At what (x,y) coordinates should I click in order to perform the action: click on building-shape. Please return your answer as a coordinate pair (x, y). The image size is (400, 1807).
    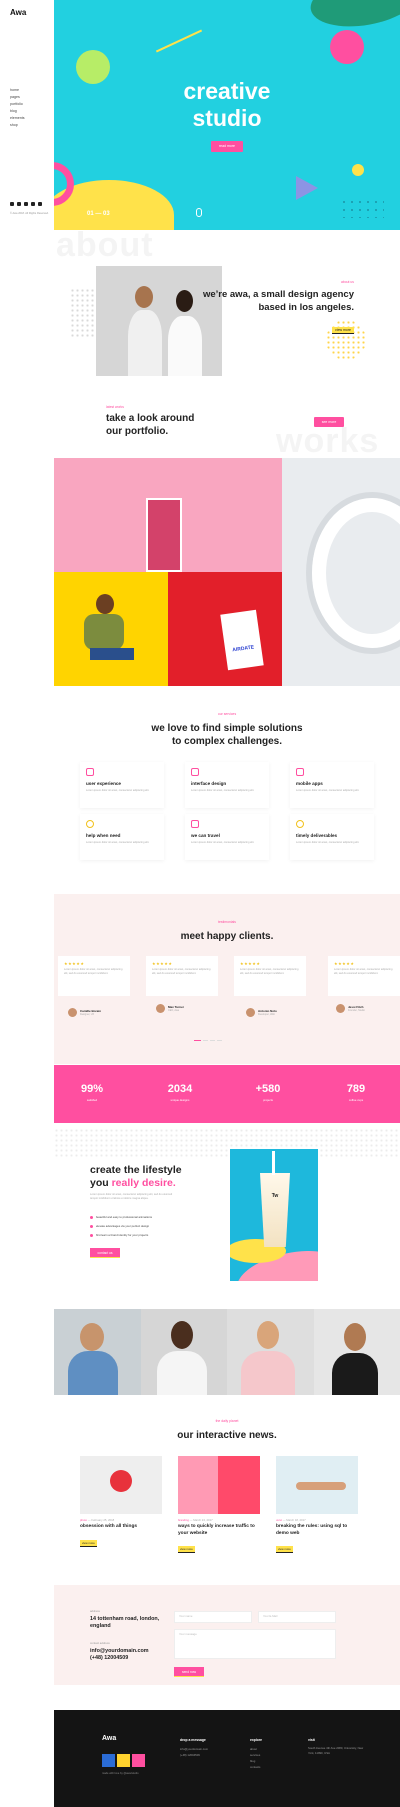
    Looking at the image, I should click on (164, 535).